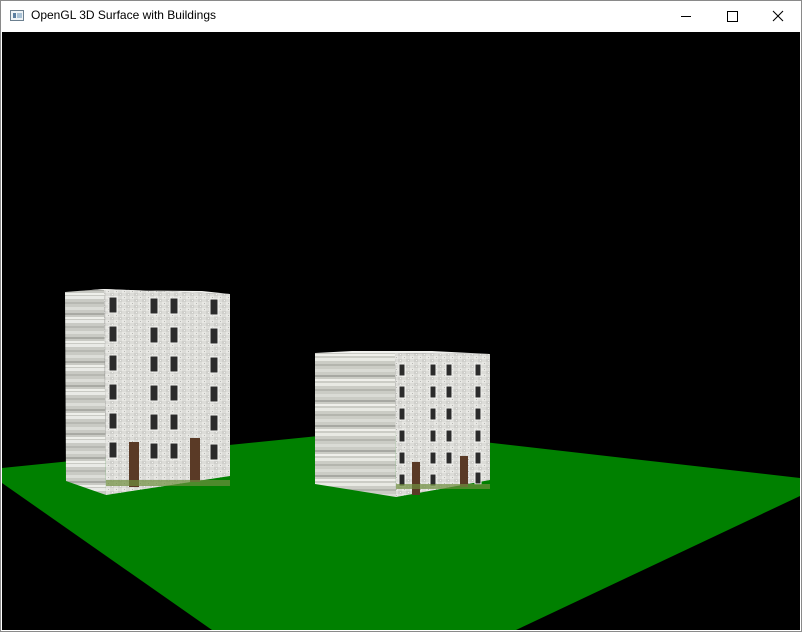 This screenshot has height=632, width=802. Describe the element at coordinates (17, 15) in the screenshot. I see `app-icon` at that location.